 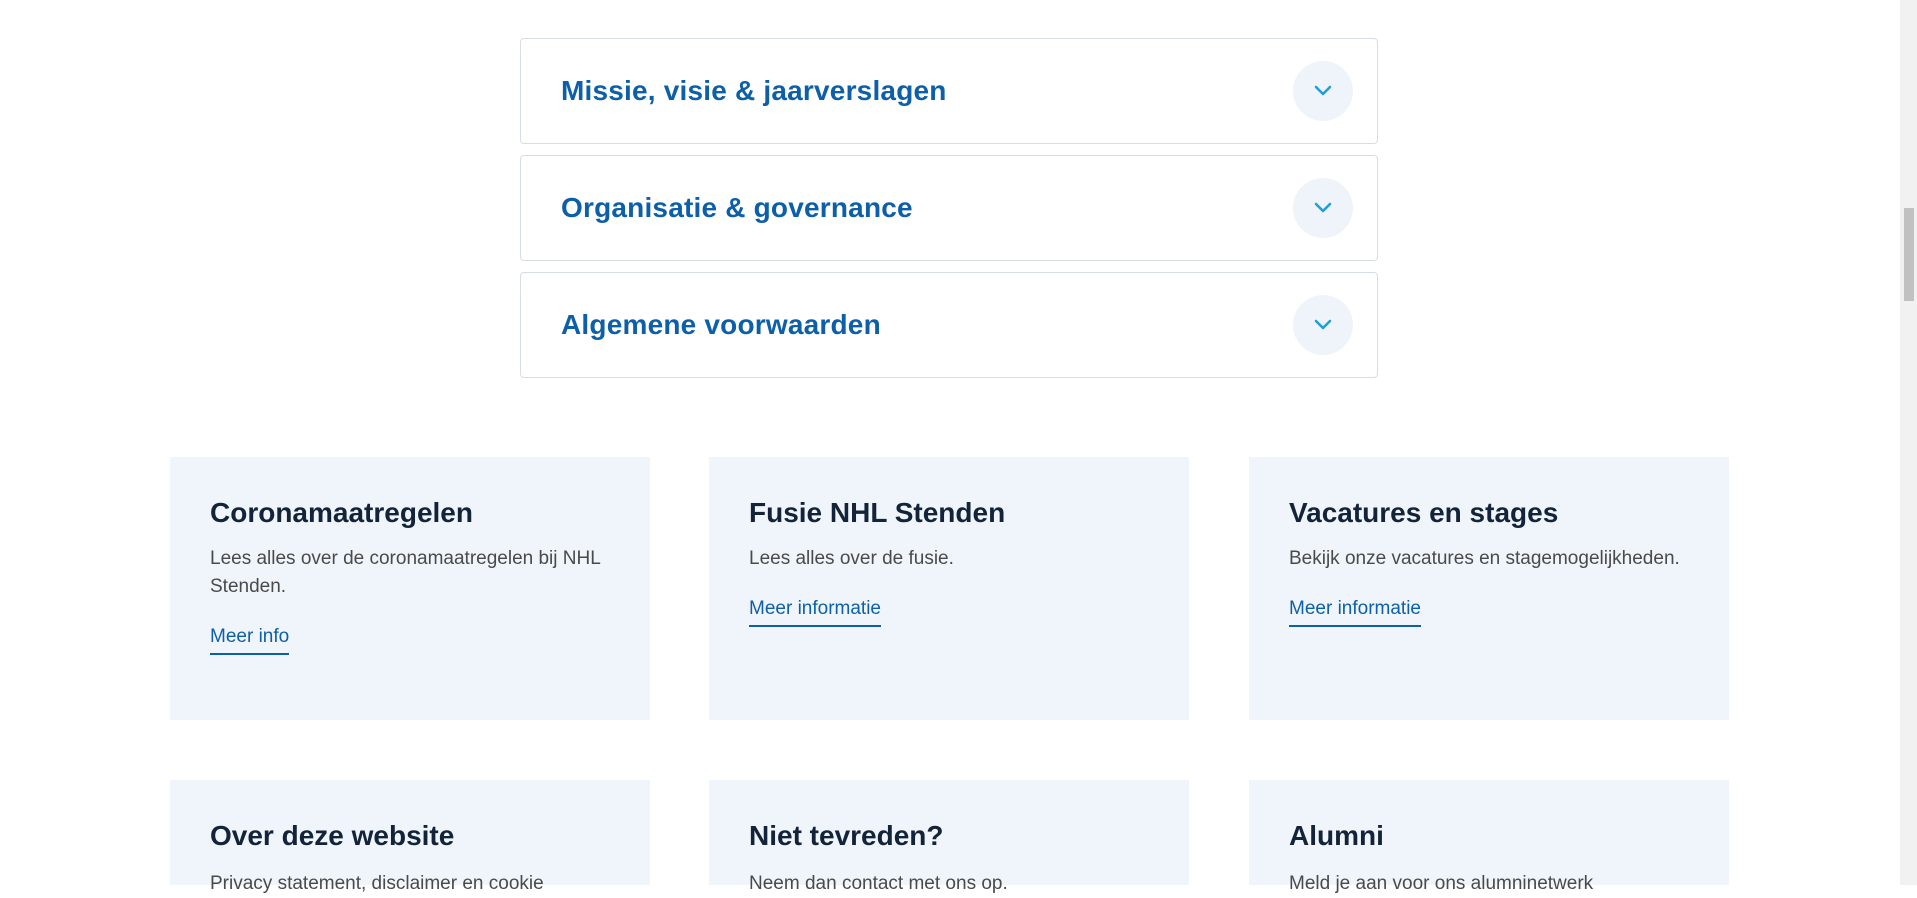 What do you see at coordinates (250, 640) in the screenshot?
I see `card-link: Meer info` at bounding box center [250, 640].